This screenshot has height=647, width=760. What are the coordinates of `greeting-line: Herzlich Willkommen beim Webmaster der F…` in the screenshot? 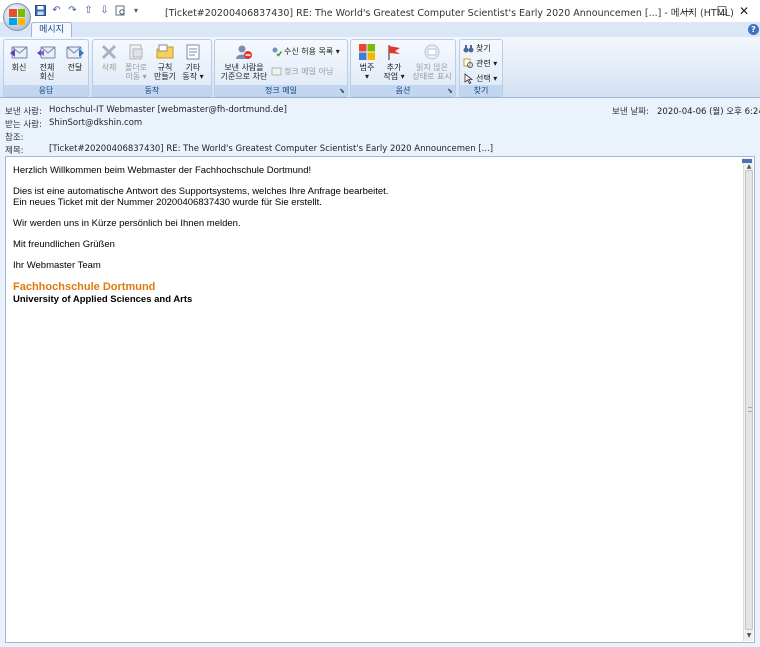 It's located at (162, 170).